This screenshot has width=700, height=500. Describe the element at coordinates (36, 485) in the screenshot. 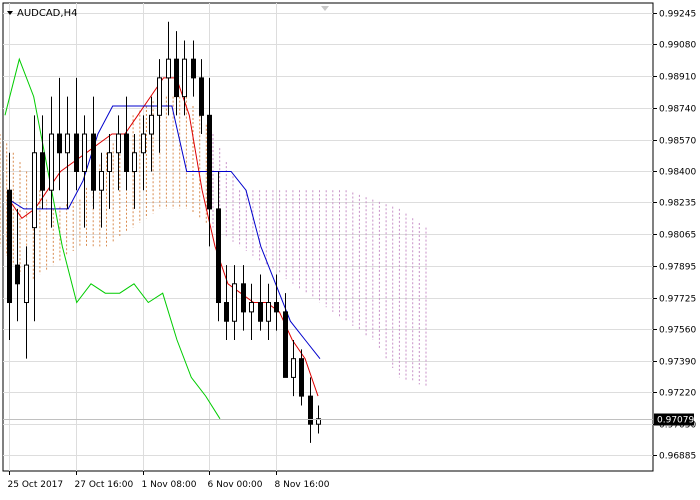

I see `x-tick-label: 25 Oct 2017` at that location.